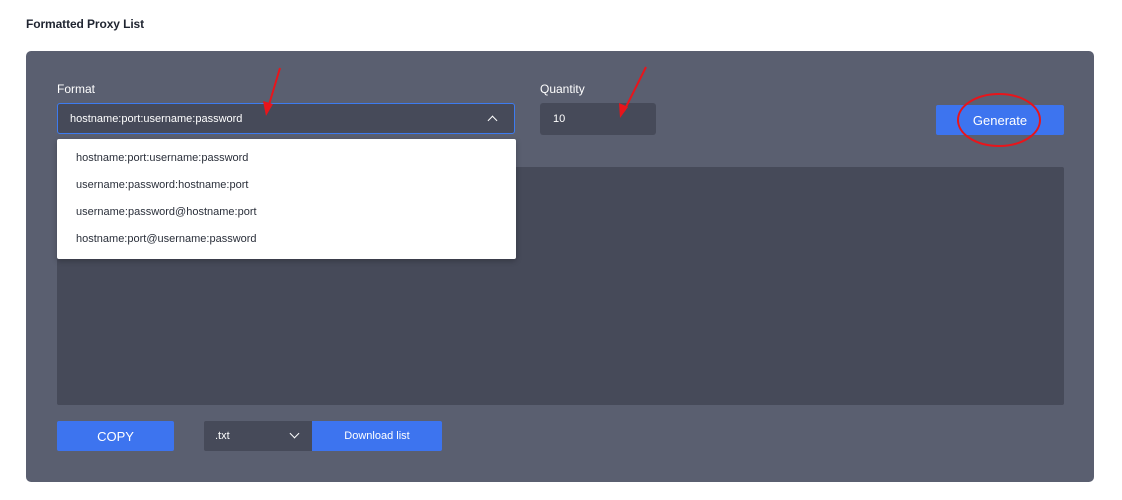  Describe the element at coordinates (286, 212) in the screenshot. I see `format-option: username:password@hostname:port` at that location.